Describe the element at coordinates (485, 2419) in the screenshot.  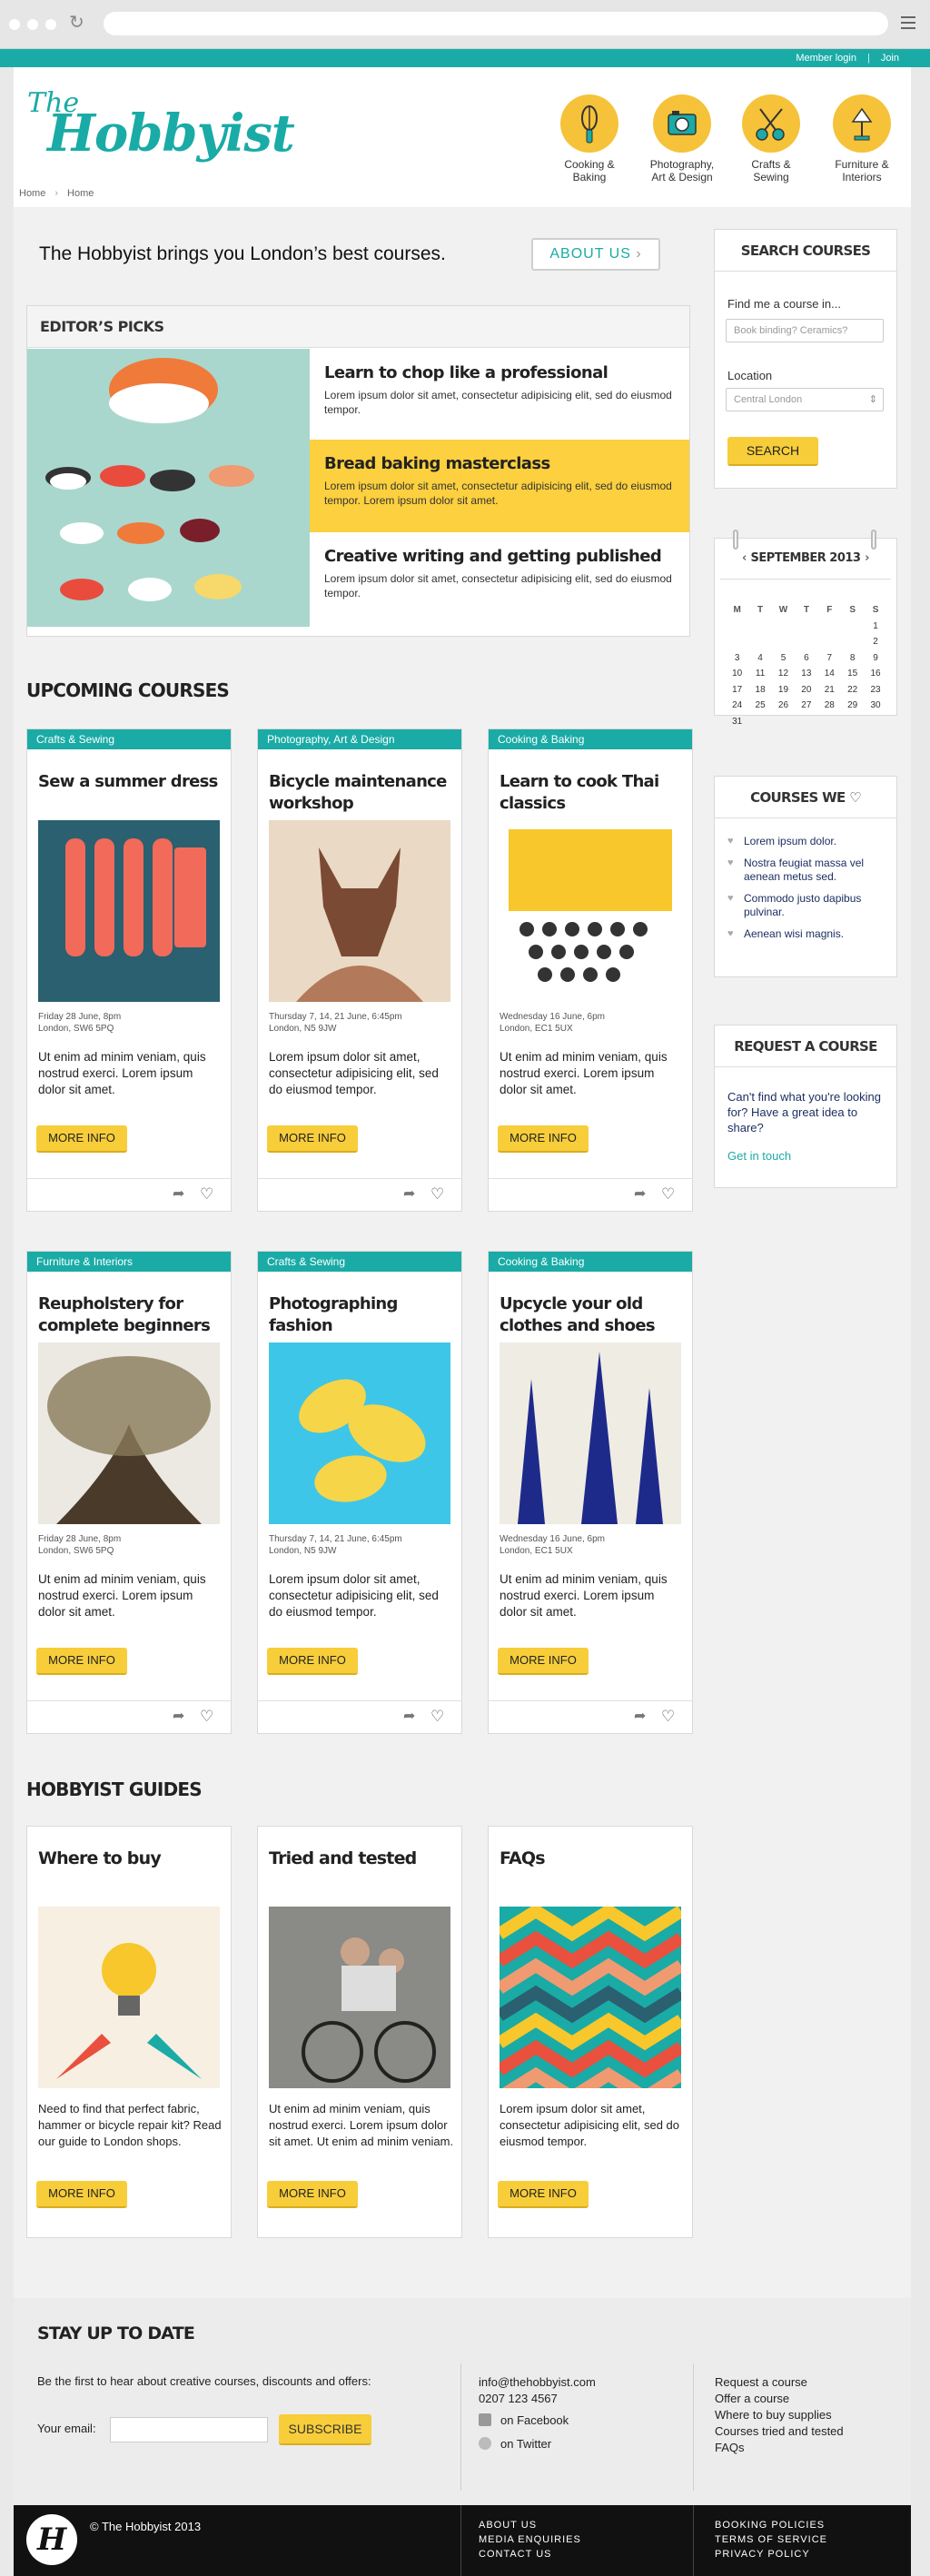
I see `facebook-icon` at that location.